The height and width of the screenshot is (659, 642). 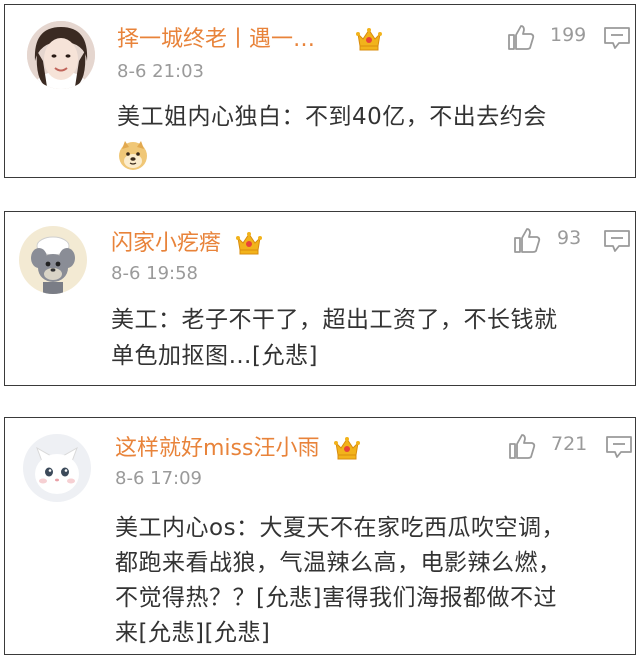 What do you see at coordinates (332, 117) in the screenshot?
I see `comment-text: 美工姐内心独白：不到40亿，不出去约会` at bounding box center [332, 117].